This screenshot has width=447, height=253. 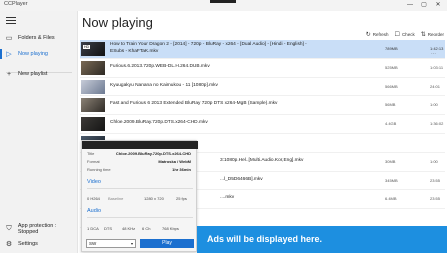 I want to click on sidebar-item-now-playing: ▷ Now playing, so click(x=39, y=54).